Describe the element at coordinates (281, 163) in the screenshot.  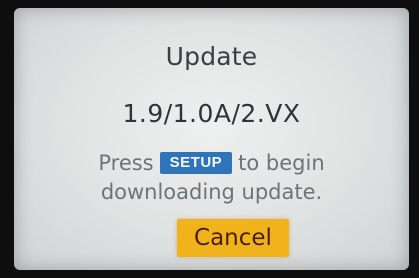
I see `instruction-suffix: to begin` at that location.